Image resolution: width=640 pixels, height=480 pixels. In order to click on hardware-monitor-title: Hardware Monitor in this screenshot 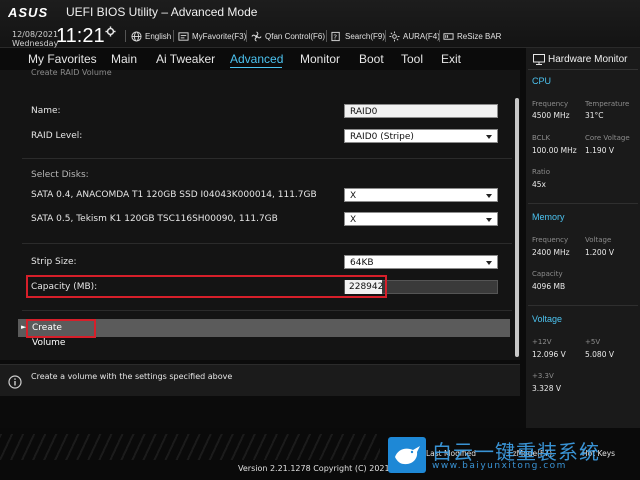, I will do `click(588, 59)`.